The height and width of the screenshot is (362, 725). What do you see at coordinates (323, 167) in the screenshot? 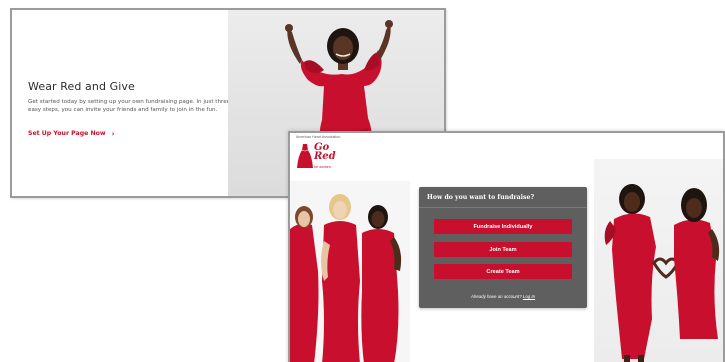
I see `logo-tagline: for women.` at bounding box center [323, 167].